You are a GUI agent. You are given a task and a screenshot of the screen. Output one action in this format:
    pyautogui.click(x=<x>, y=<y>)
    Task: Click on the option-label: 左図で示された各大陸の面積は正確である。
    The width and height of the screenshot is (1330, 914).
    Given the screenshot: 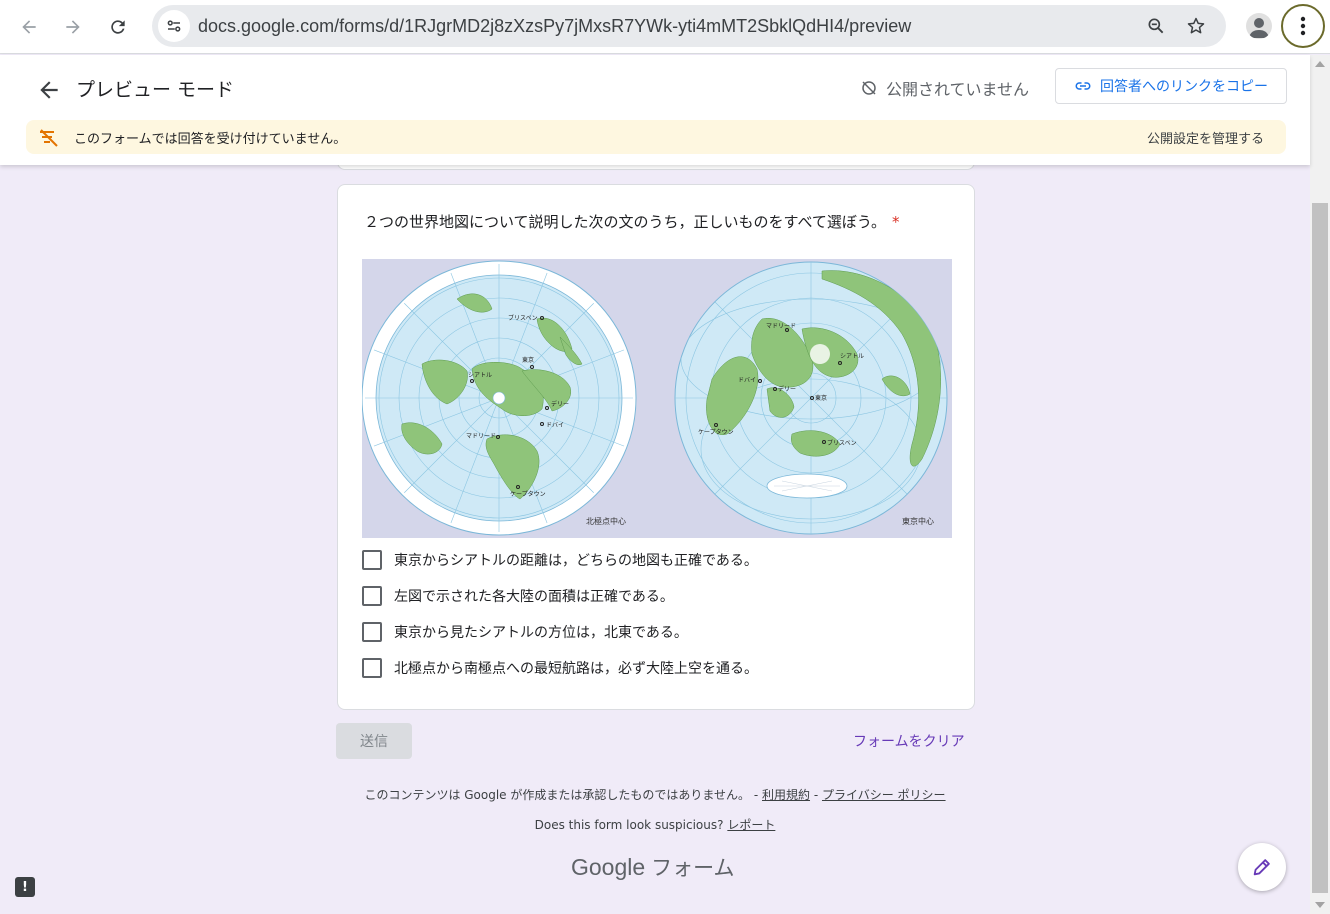 What is the action you would take?
    pyautogui.click(x=534, y=597)
    